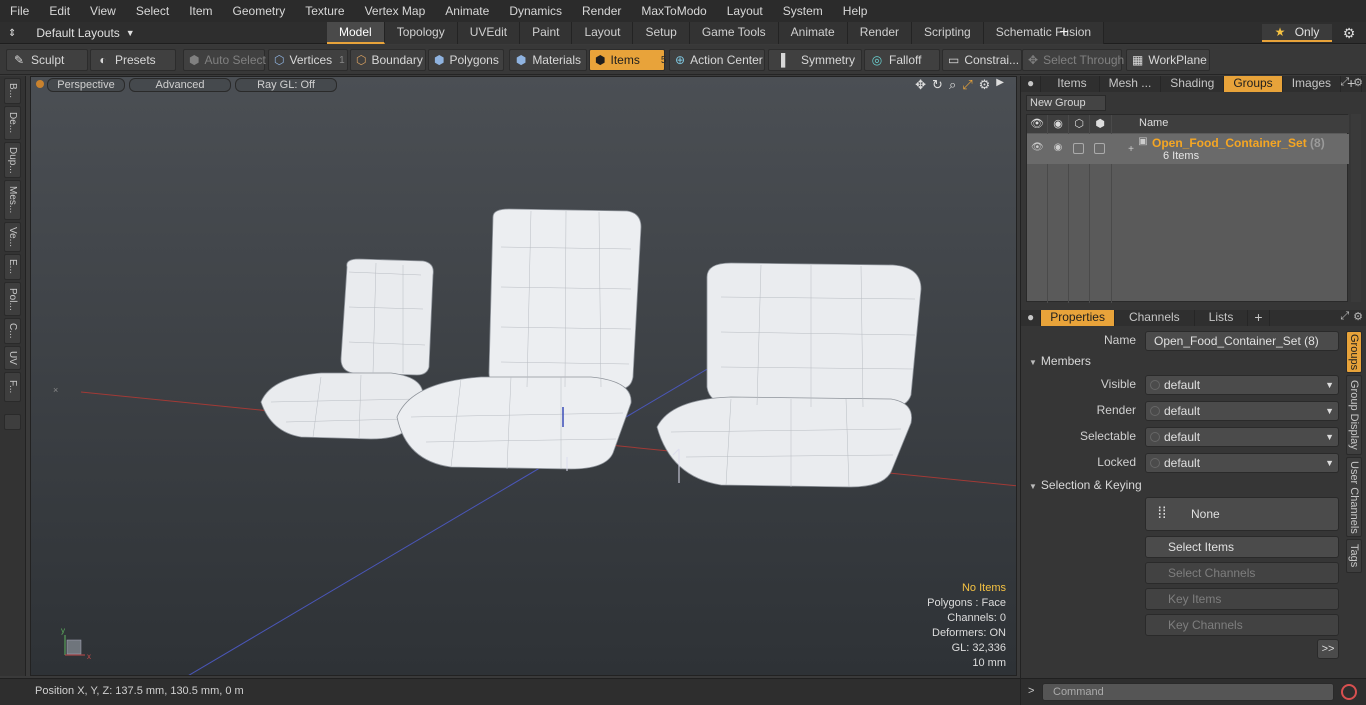  What do you see at coordinates (152, 11) in the screenshot?
I see `menu-select: Select` at bounding box center [152, 11].